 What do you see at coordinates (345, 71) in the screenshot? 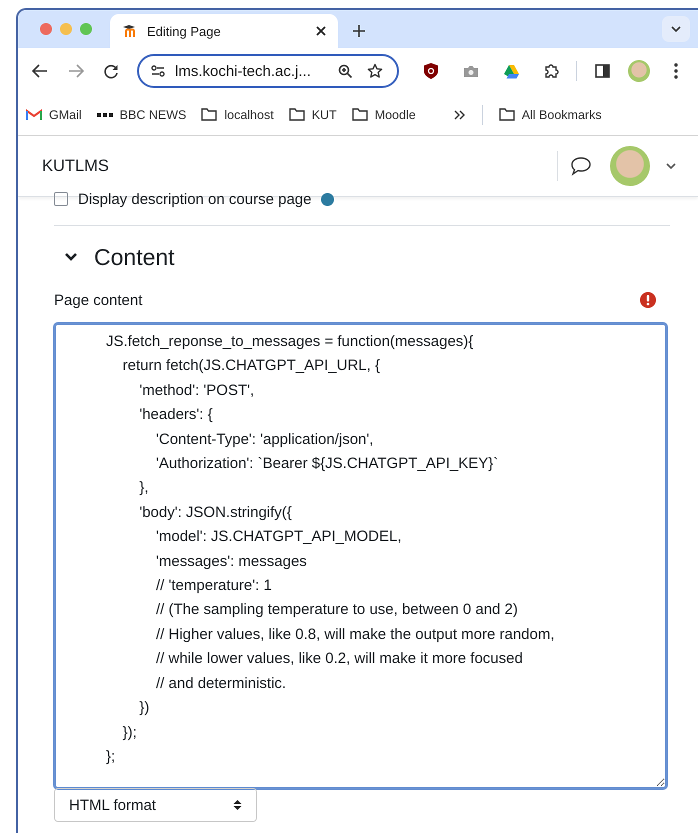
I see `zoom-icon` at bounding box center [345, 71].